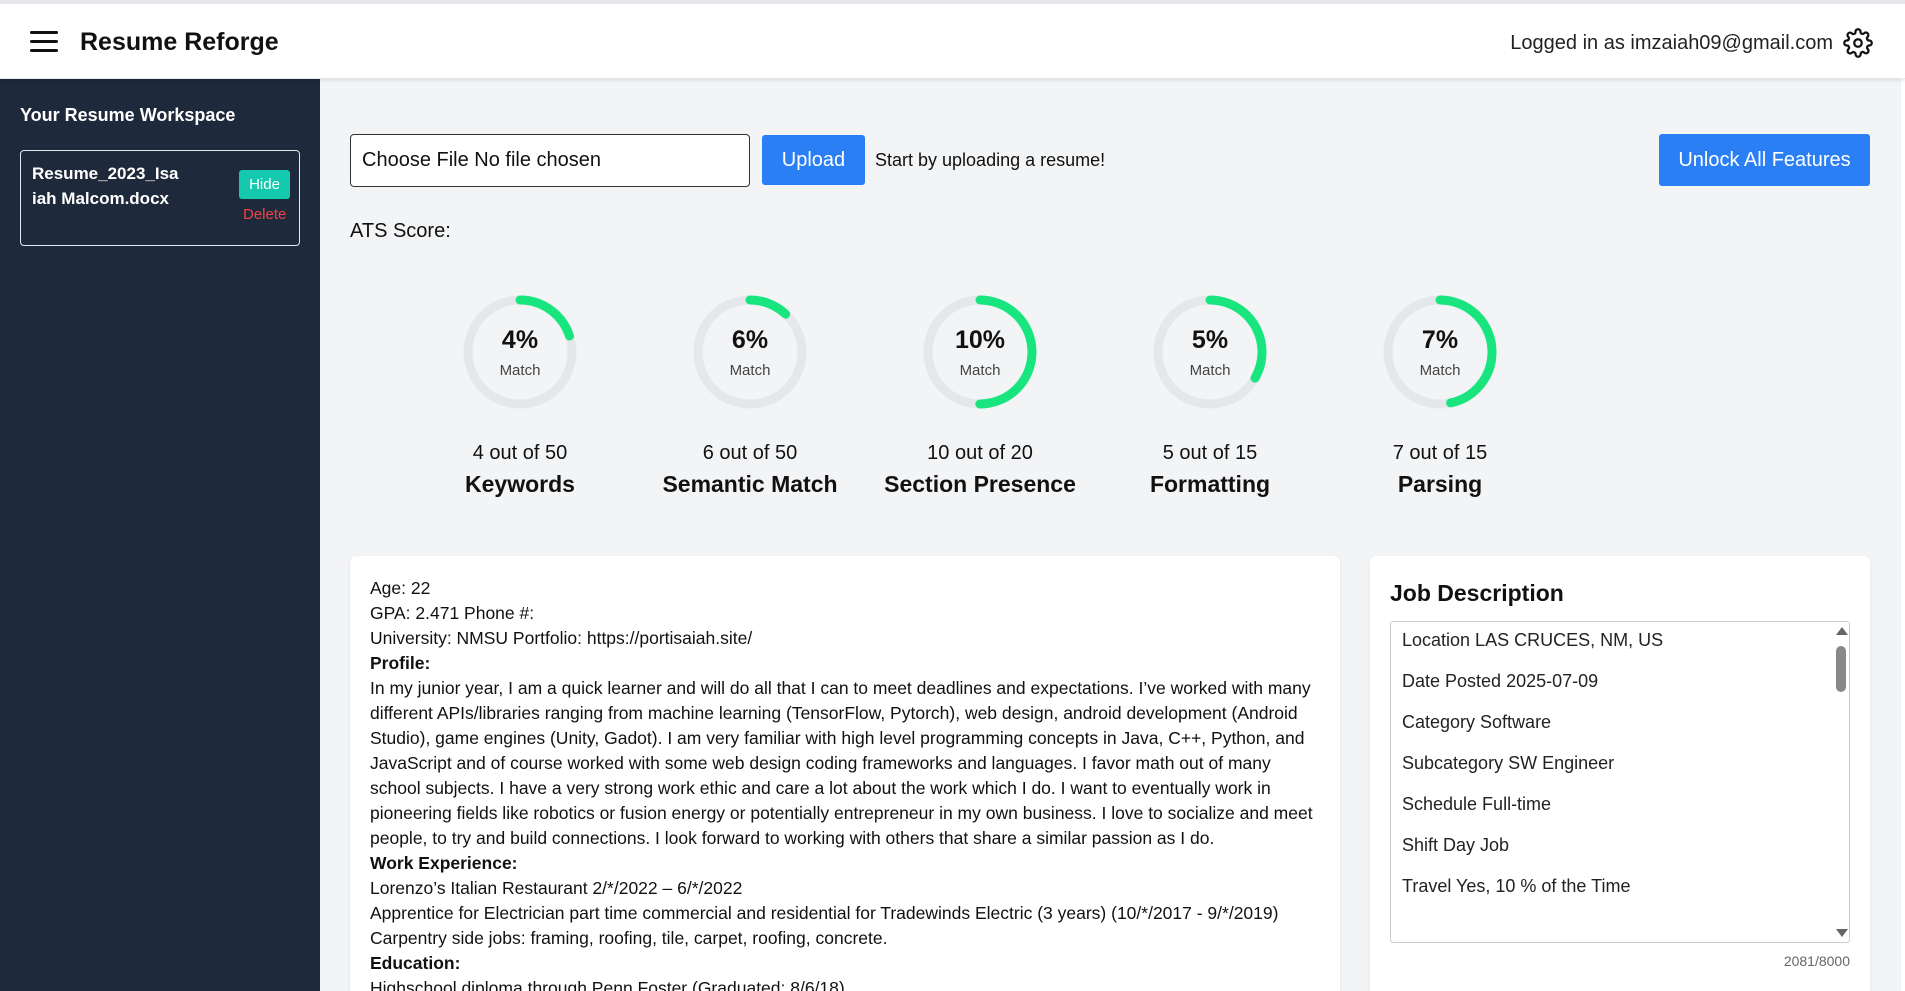 Image resolution: width=1905 pixels, height=991 pixels. Describe the element at coordinates (400, 231) in the screenshot. I see `ats-score-label: ATS Score:` at that location.